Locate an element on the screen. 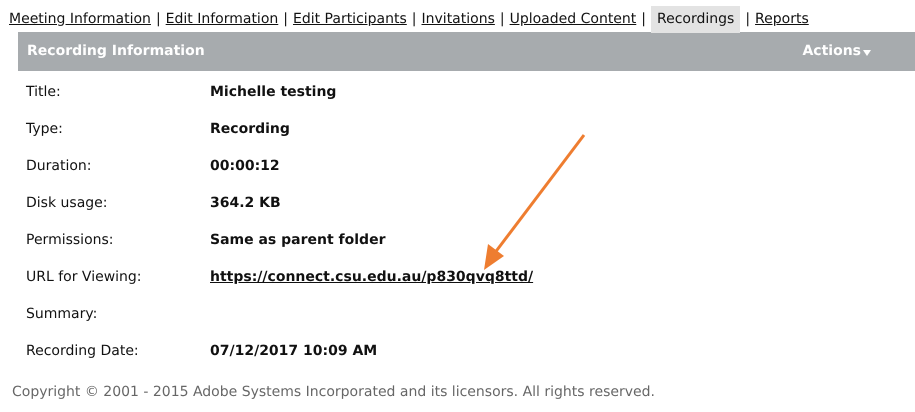 The height and width of the screenshot is (412, 915). copyright-text: Copyright © 2001 - 2015 Adobe Systems Incorporated and its licensors. All rights reserved. is located at coordinates (333, 392).